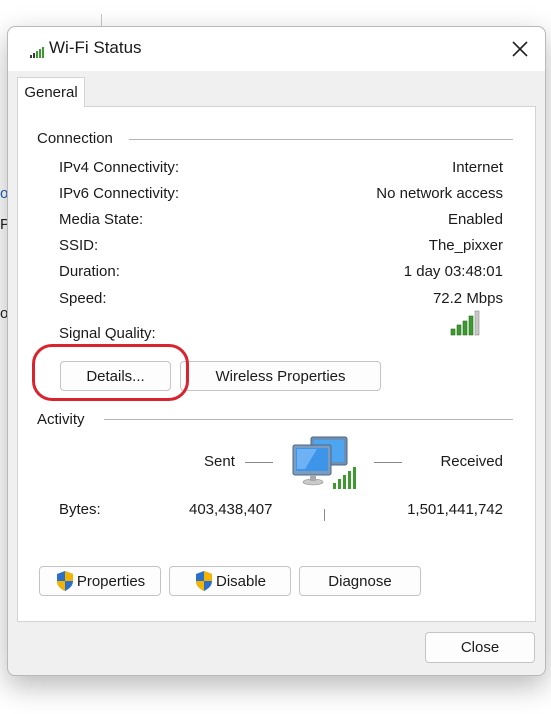 The height and width of the screenshot is (714, 551). I want to click on ipv4-connectivity-label: IPv4 Connectivity:, so click(119, 167).